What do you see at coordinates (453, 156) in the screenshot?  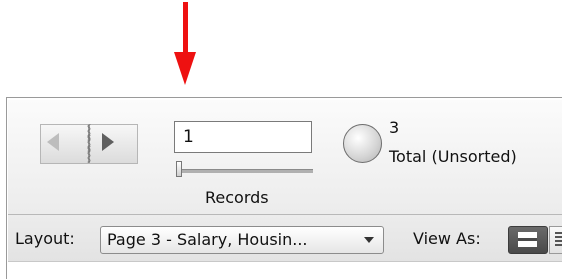 I see `total-sort-status: Total (Unsorted)` at bounding box center [453, 156].